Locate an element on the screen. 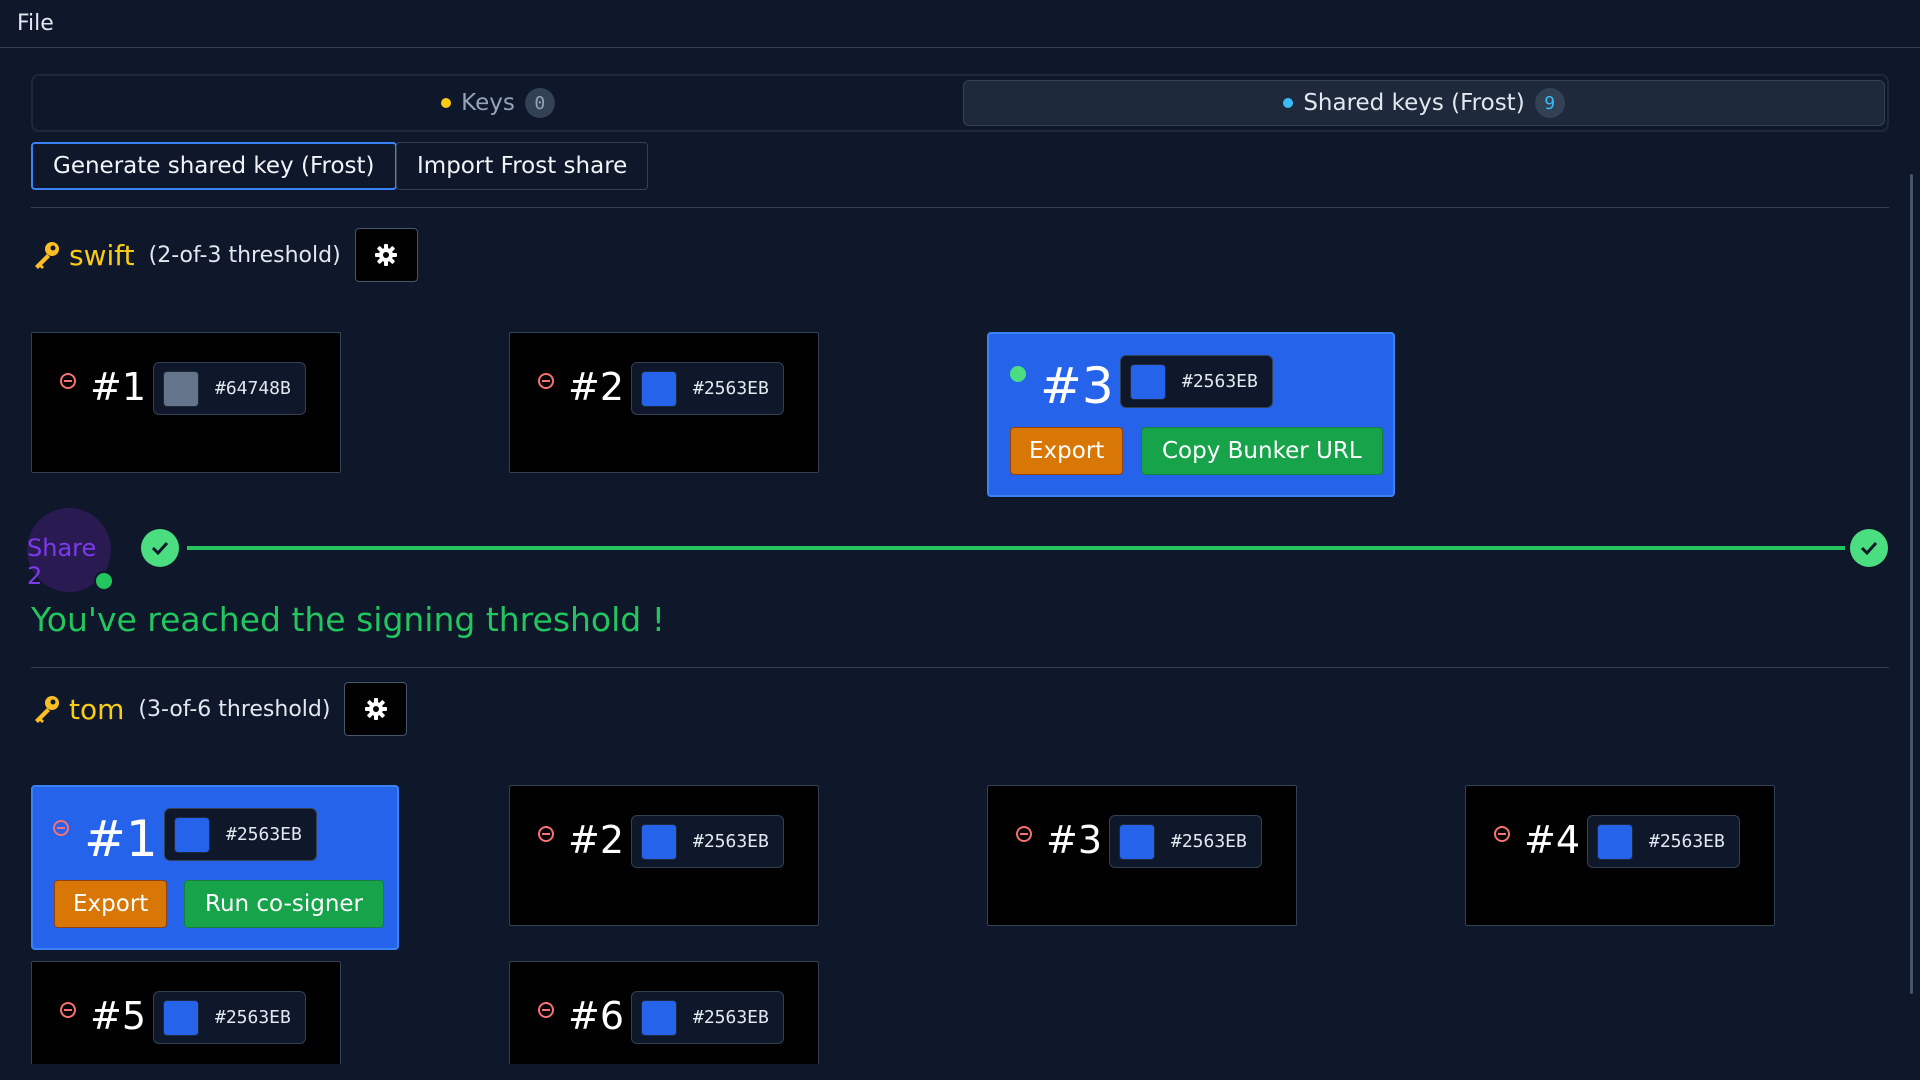 The height and width of the screenshot is (1080, 1920). share-card: #3 #2563EB is located at coordinates (1142, 855).